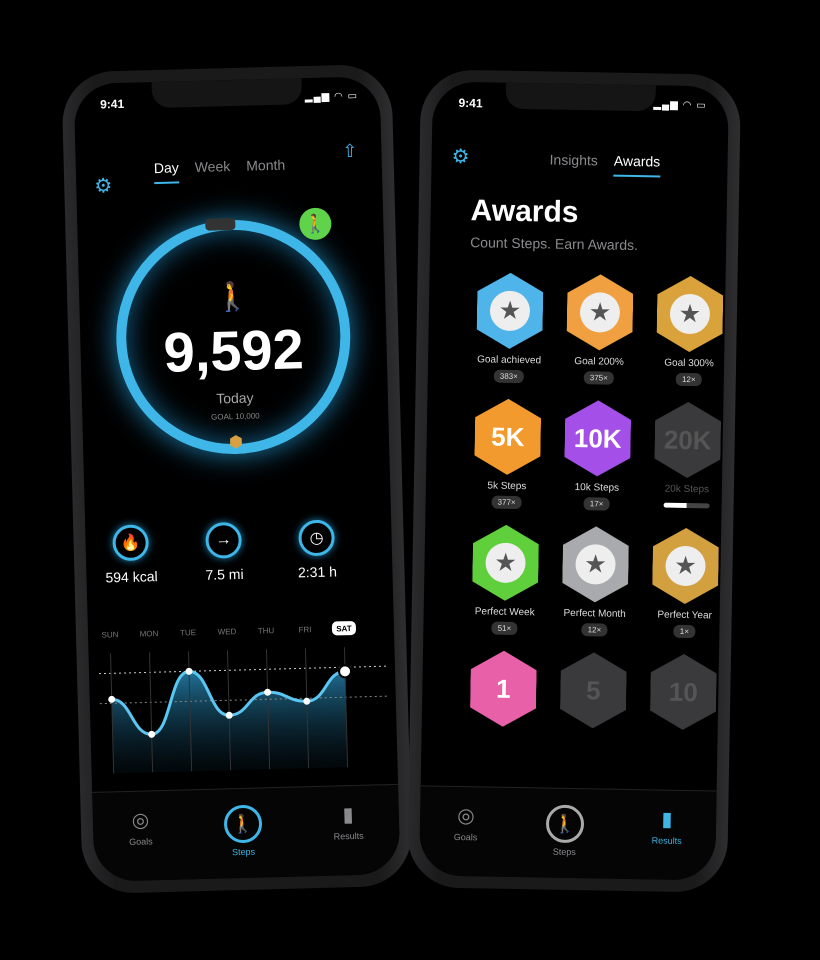 Image resolution: width=820 pixels, height=960 pixels. What do you see at coordinates (213, 170) in the screenshot?
I see `tab-week: Week` at bounding box center [213, 170].